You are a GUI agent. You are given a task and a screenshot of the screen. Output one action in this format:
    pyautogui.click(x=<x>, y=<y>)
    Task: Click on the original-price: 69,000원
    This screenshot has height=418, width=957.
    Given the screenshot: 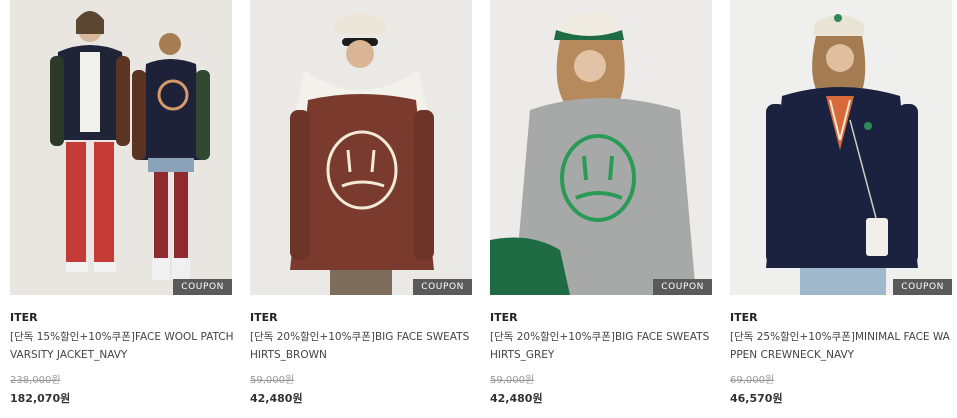 What is the action you would take?
    pyautogui.click(x=752, y=380)
    